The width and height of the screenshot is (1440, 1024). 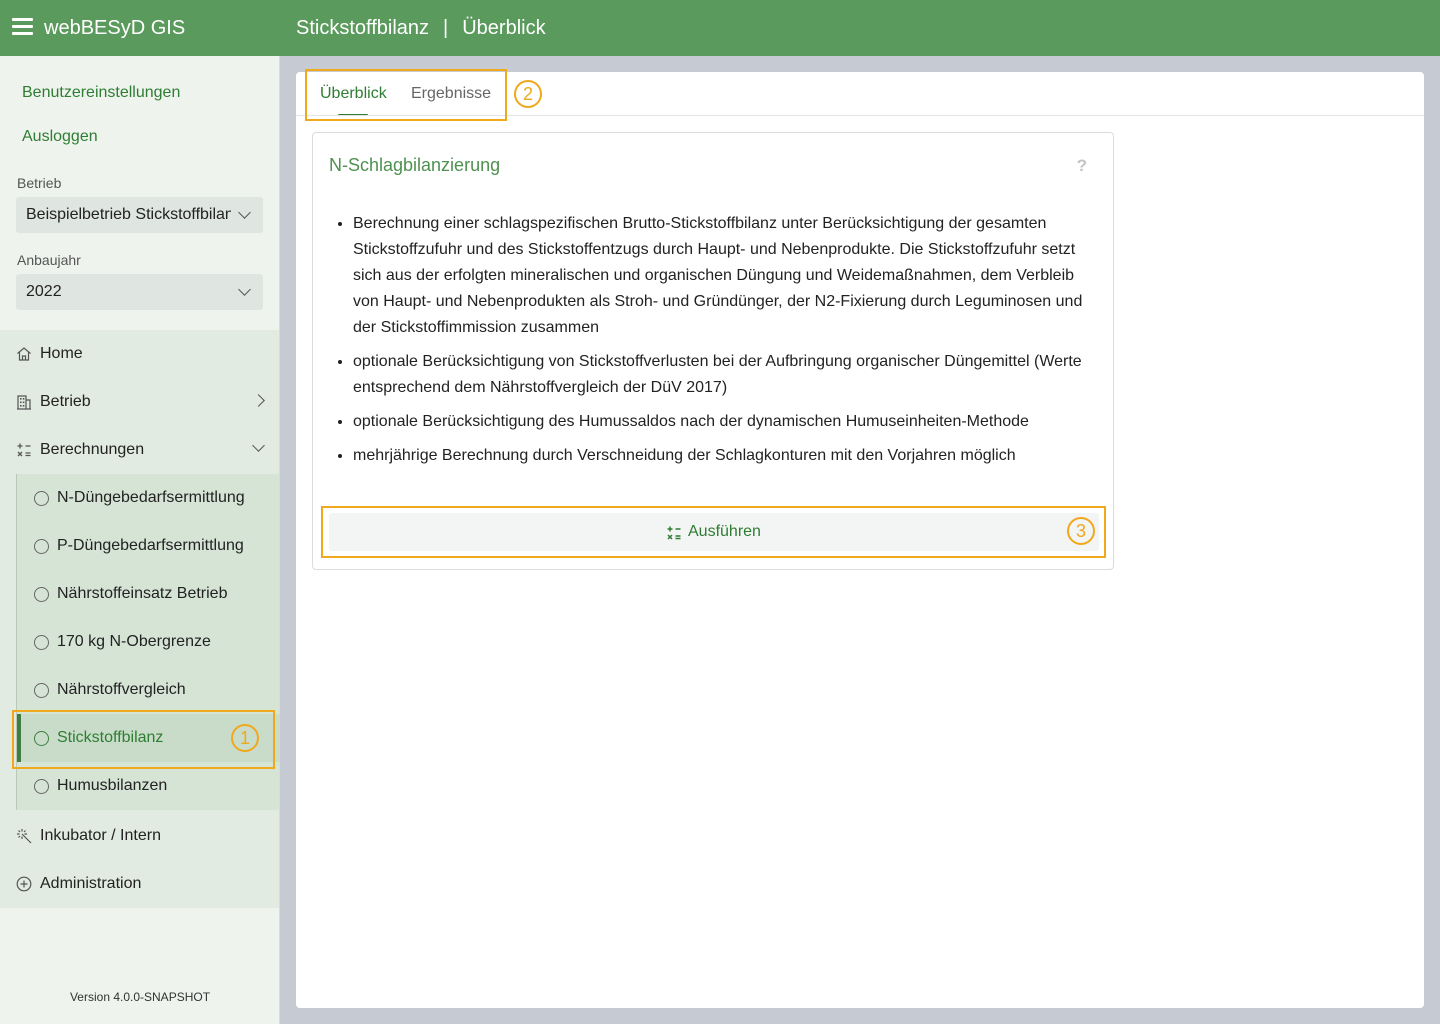 What do you see at coordinates (92, 449) in the screenshot?
I see `nav-item-label: Berechnungen` at bounding box center [92, 449].